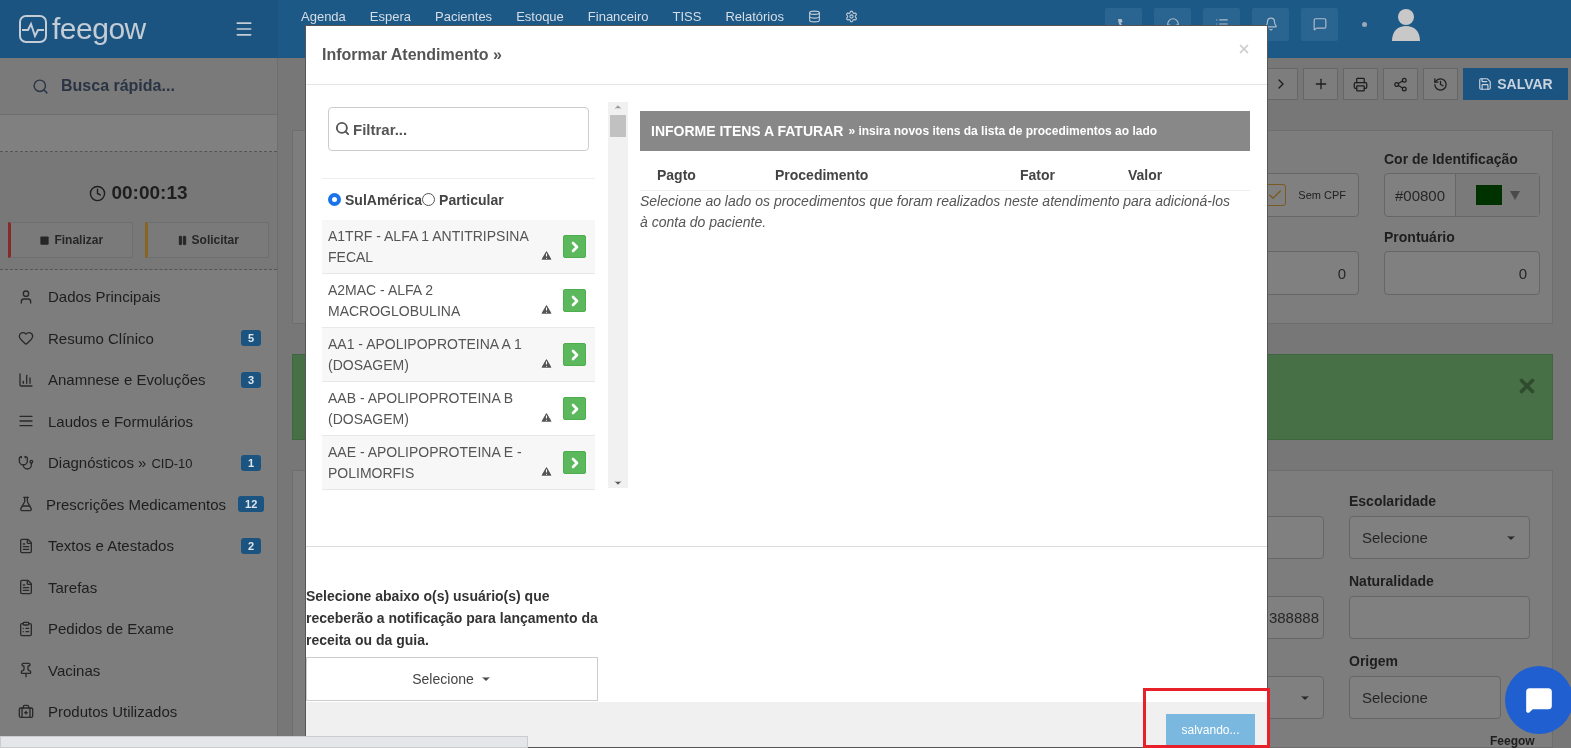 The image size is (1571, 748). Describe the element at coordinates (1451, 159) in the screenshot. I see `field-label: Cor de Identificação` at that location.